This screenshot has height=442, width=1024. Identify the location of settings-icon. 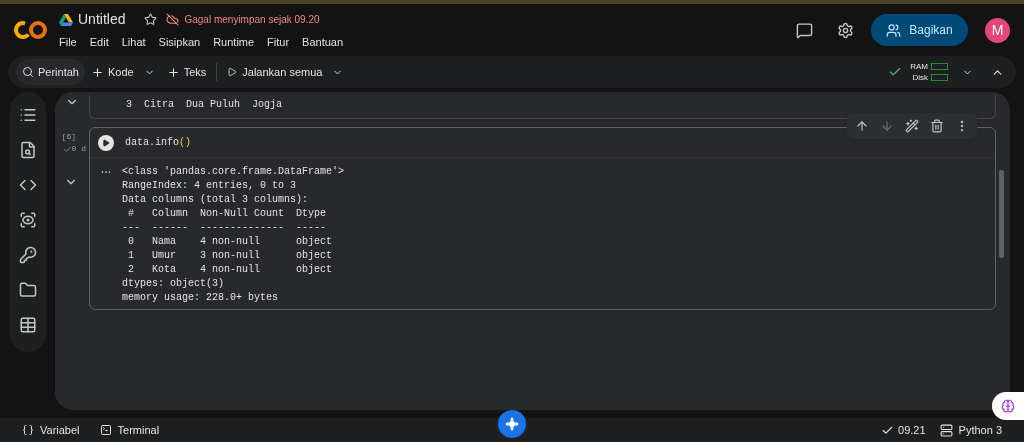
(845, 30).